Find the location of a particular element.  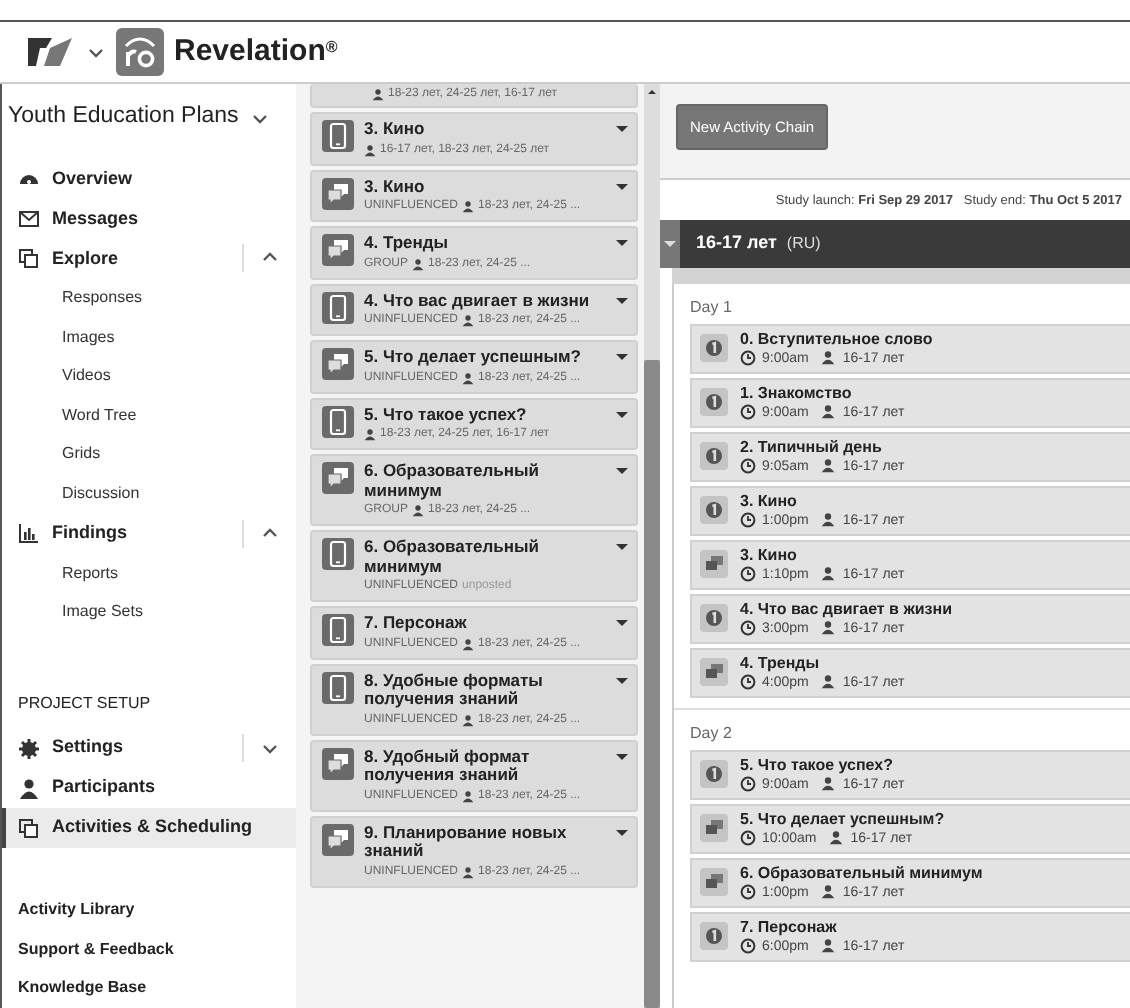

app-logo-icon is located at coordinates (140, 52).